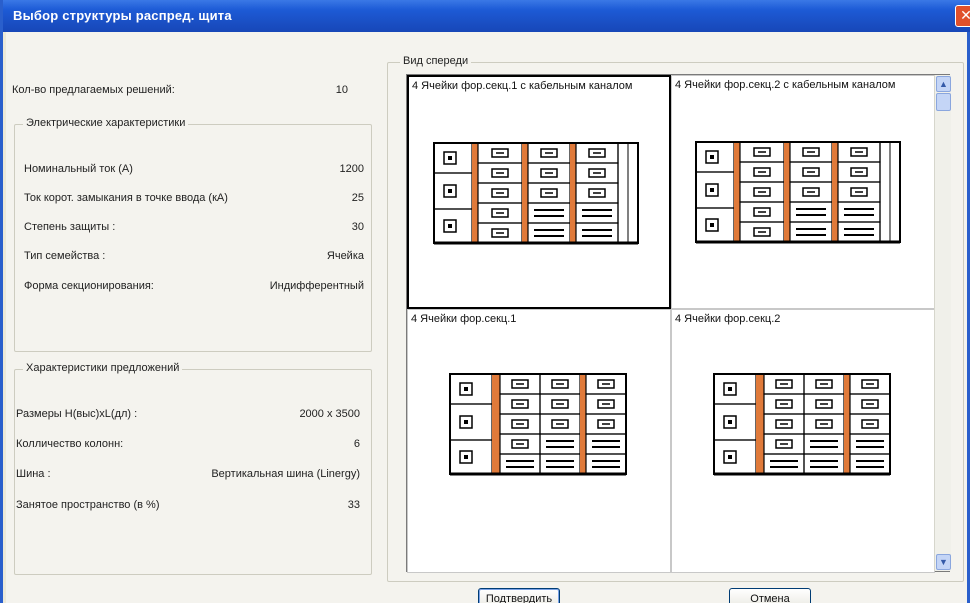 This screenshot has height=603, width=970. Describe the element at coordinates (180, 90) in the screenshot. I see `solutions-count-row: Кол-во предлагаемых решений: 10` at that location.